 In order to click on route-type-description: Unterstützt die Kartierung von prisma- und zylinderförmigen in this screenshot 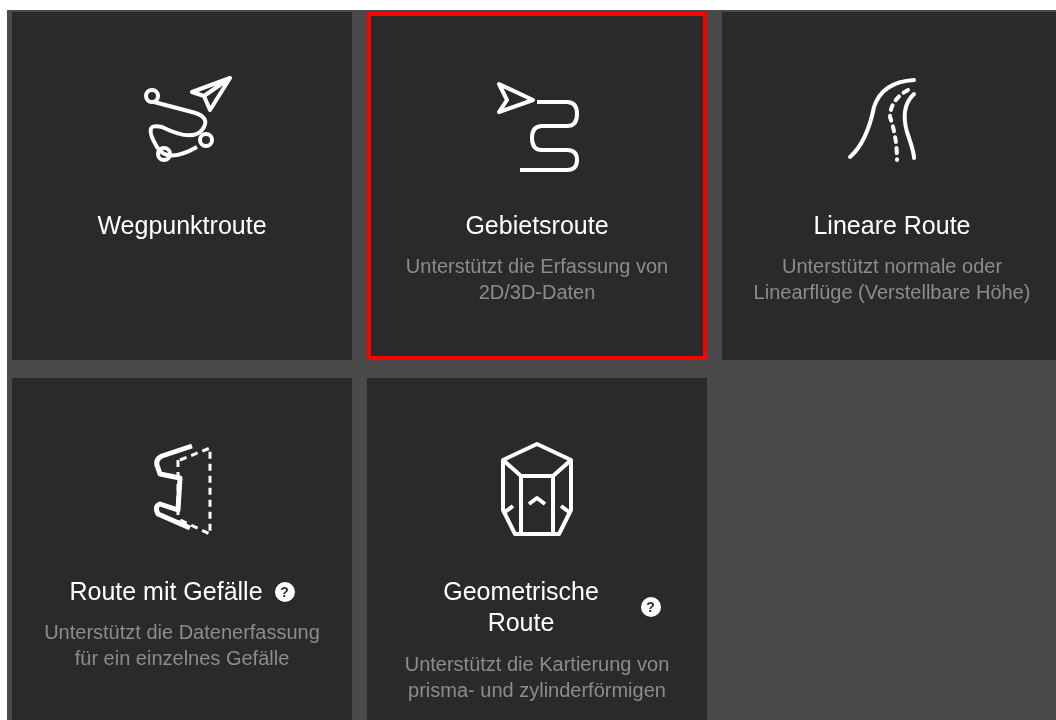, I will do `click(537, 677)`.